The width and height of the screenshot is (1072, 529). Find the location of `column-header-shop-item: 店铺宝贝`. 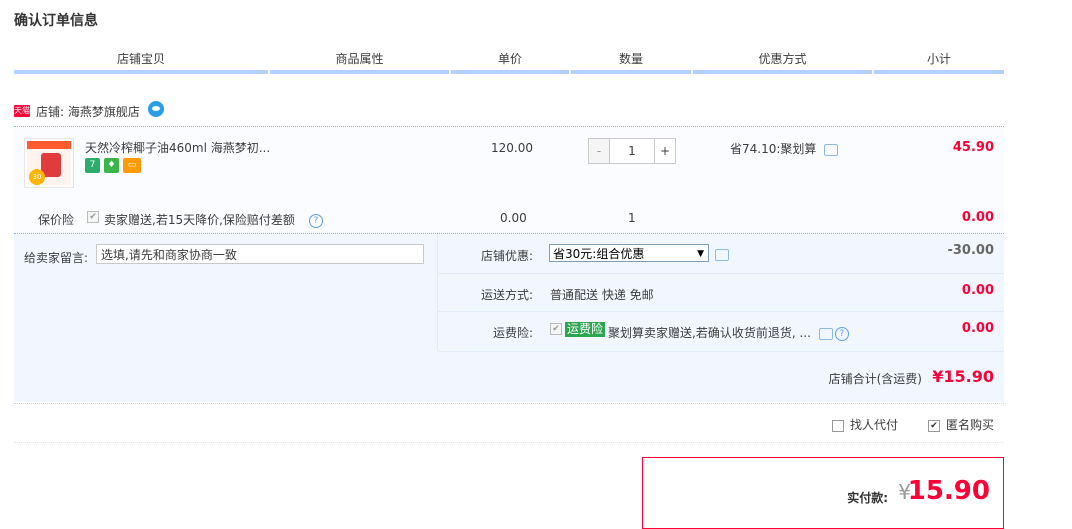

column-header-shop-item: 店铺宝贝 is located at coordinates (141, 61).